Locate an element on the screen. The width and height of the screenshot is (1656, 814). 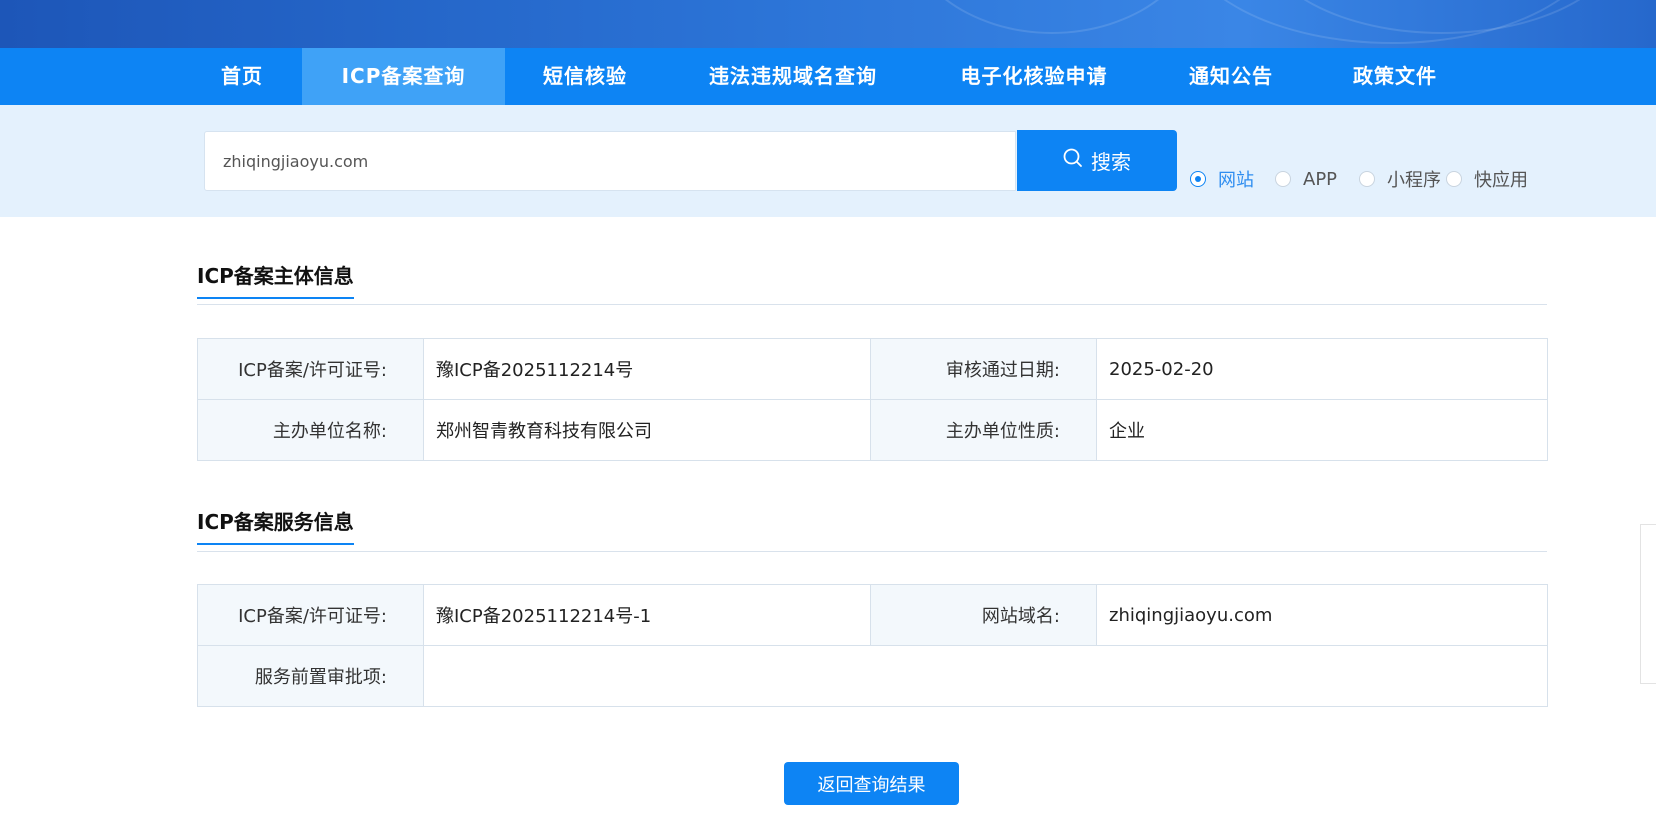
site-header-banner is located at coordinates (828, 24).